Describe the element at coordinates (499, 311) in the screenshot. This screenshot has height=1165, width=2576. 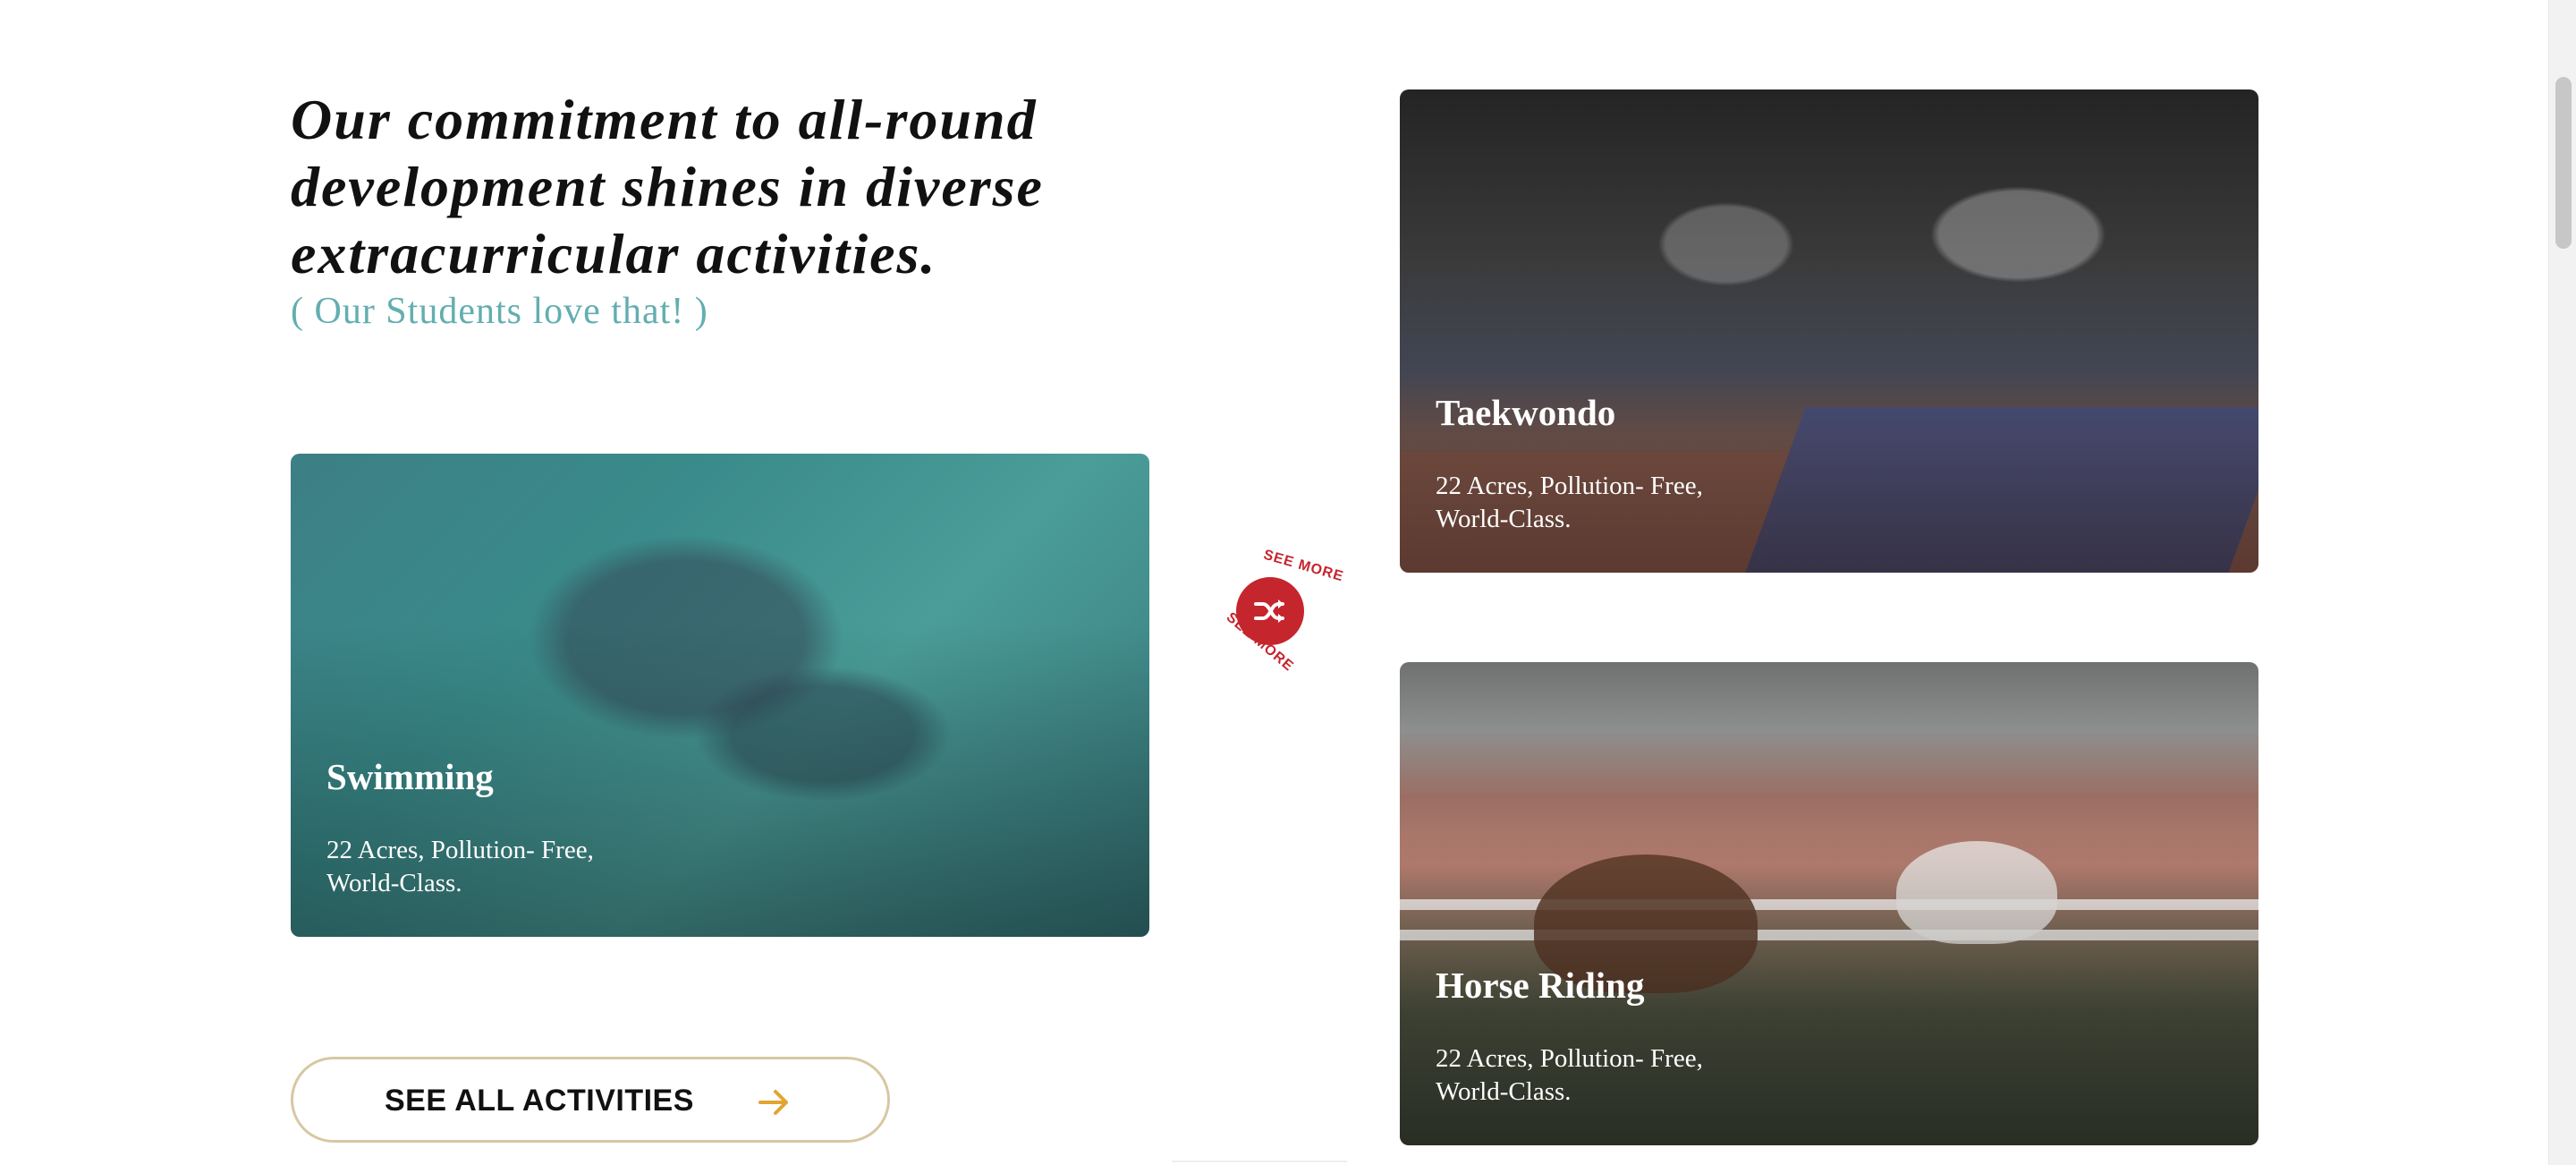
I see `section-subheadline: ( Our Students love that! )` at that location.